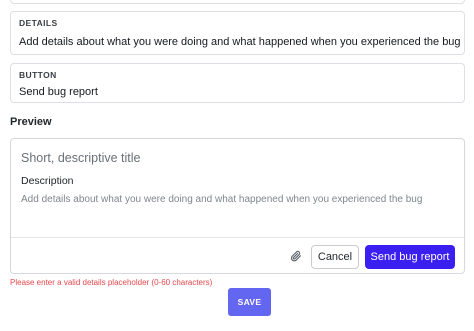  I want to click on cancel-button: Cancel, so click(335, 257).